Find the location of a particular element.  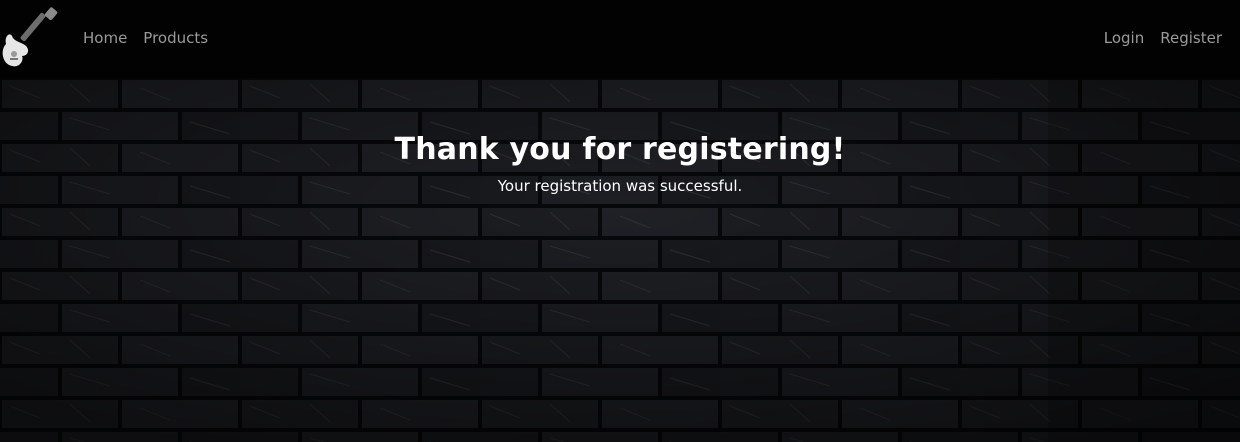

nav-login-link: Login is located at coordinates (1124, 38).